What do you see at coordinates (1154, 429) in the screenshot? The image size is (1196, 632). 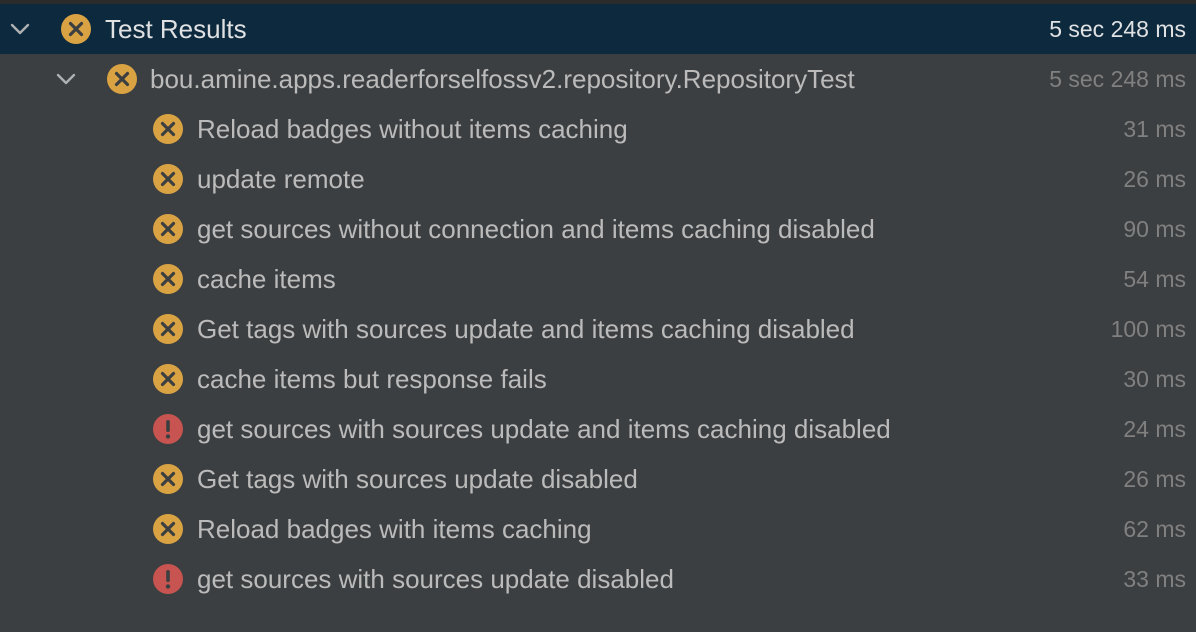 I see `test-duration: 24 ms` at bounding box center [1154, 429].